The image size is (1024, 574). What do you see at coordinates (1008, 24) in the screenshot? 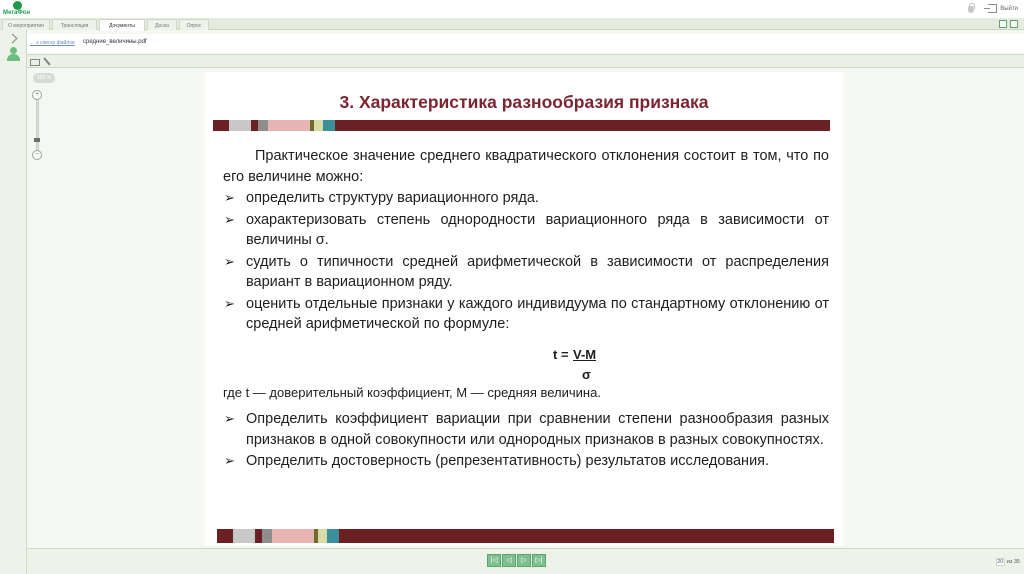
I see `window-buttons` at bounding box center [1008, 24].